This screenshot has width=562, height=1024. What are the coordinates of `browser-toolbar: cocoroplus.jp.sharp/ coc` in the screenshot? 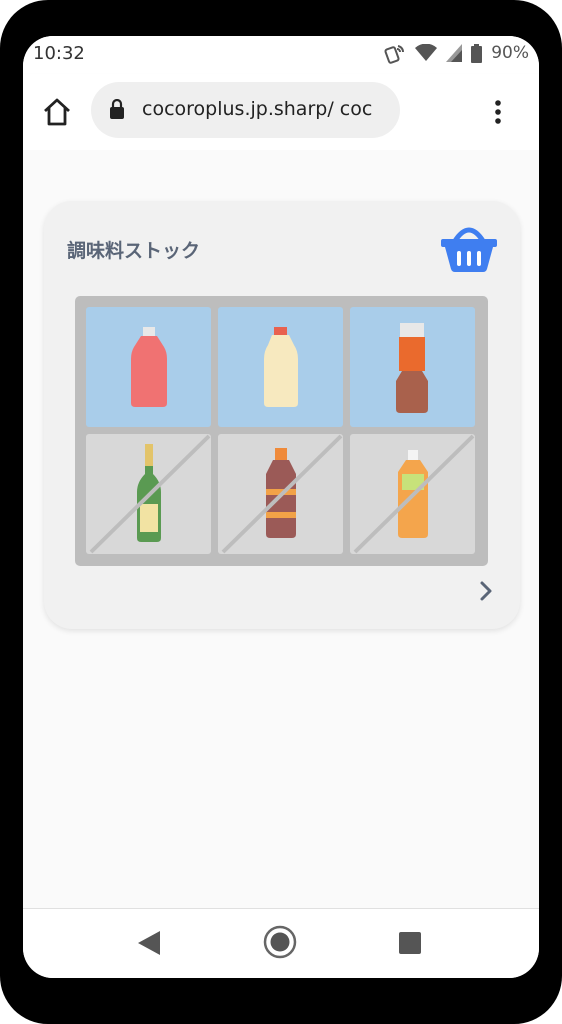 It's located at (281, 112).